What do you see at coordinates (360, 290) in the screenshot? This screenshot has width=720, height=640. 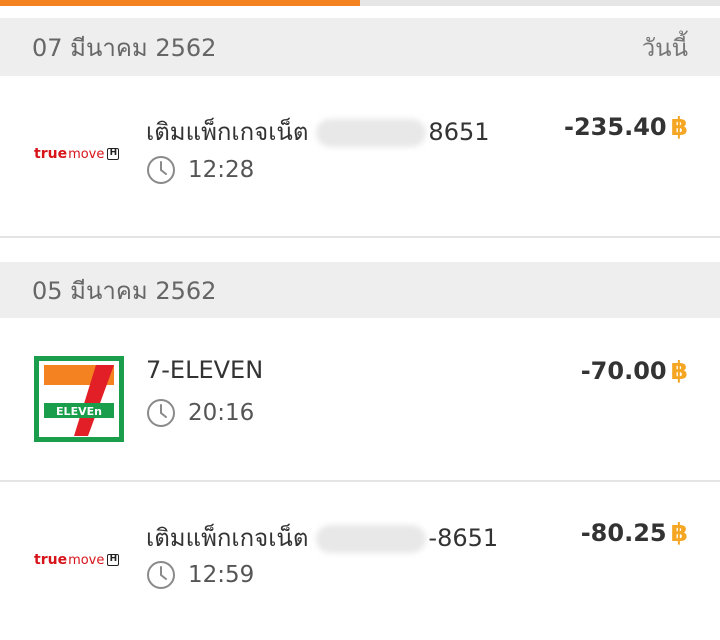 I see `date-header: 05 มีนาคม 2562` at bounding box center [360, 290].